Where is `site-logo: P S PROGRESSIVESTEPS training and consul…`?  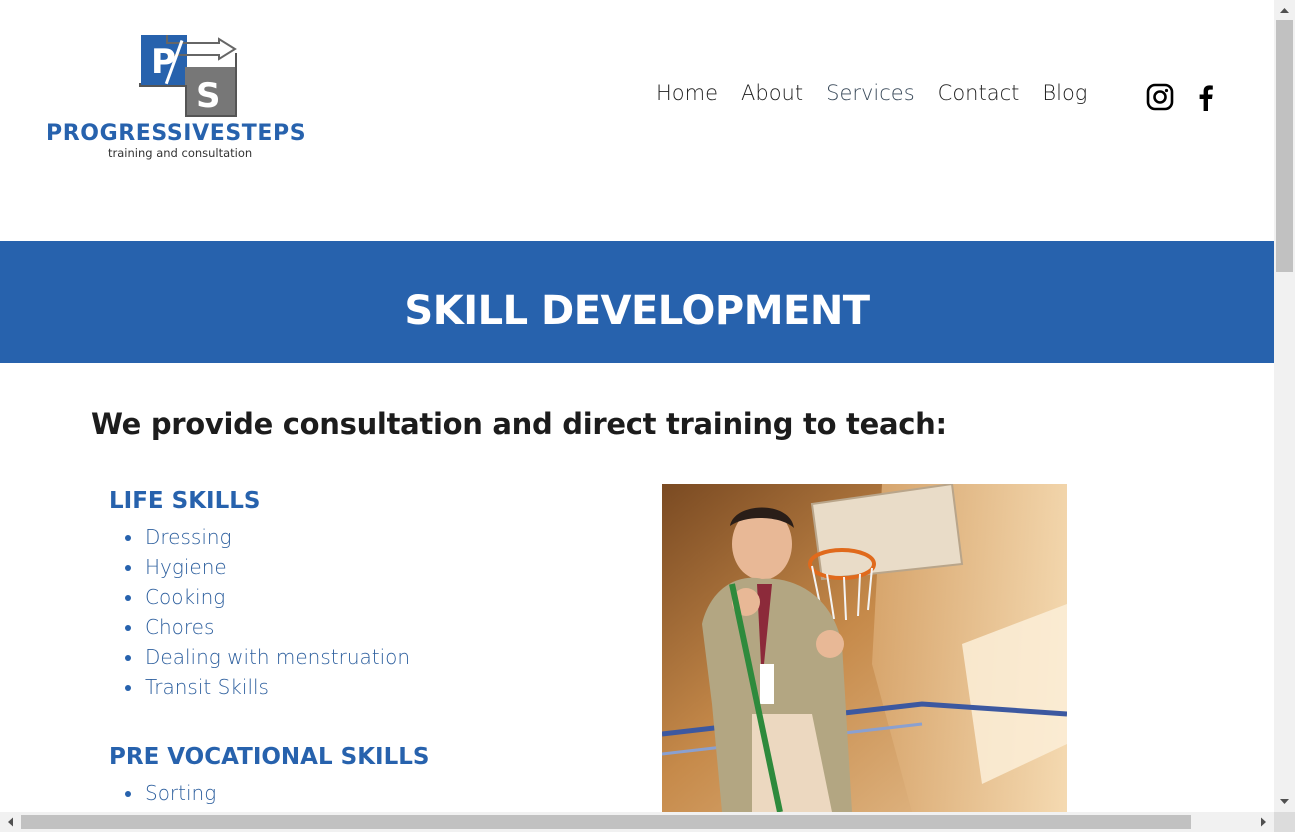
site-logo: P S PROGRESSIVESTEPS training and consul… is located at coordinates (191, 98).